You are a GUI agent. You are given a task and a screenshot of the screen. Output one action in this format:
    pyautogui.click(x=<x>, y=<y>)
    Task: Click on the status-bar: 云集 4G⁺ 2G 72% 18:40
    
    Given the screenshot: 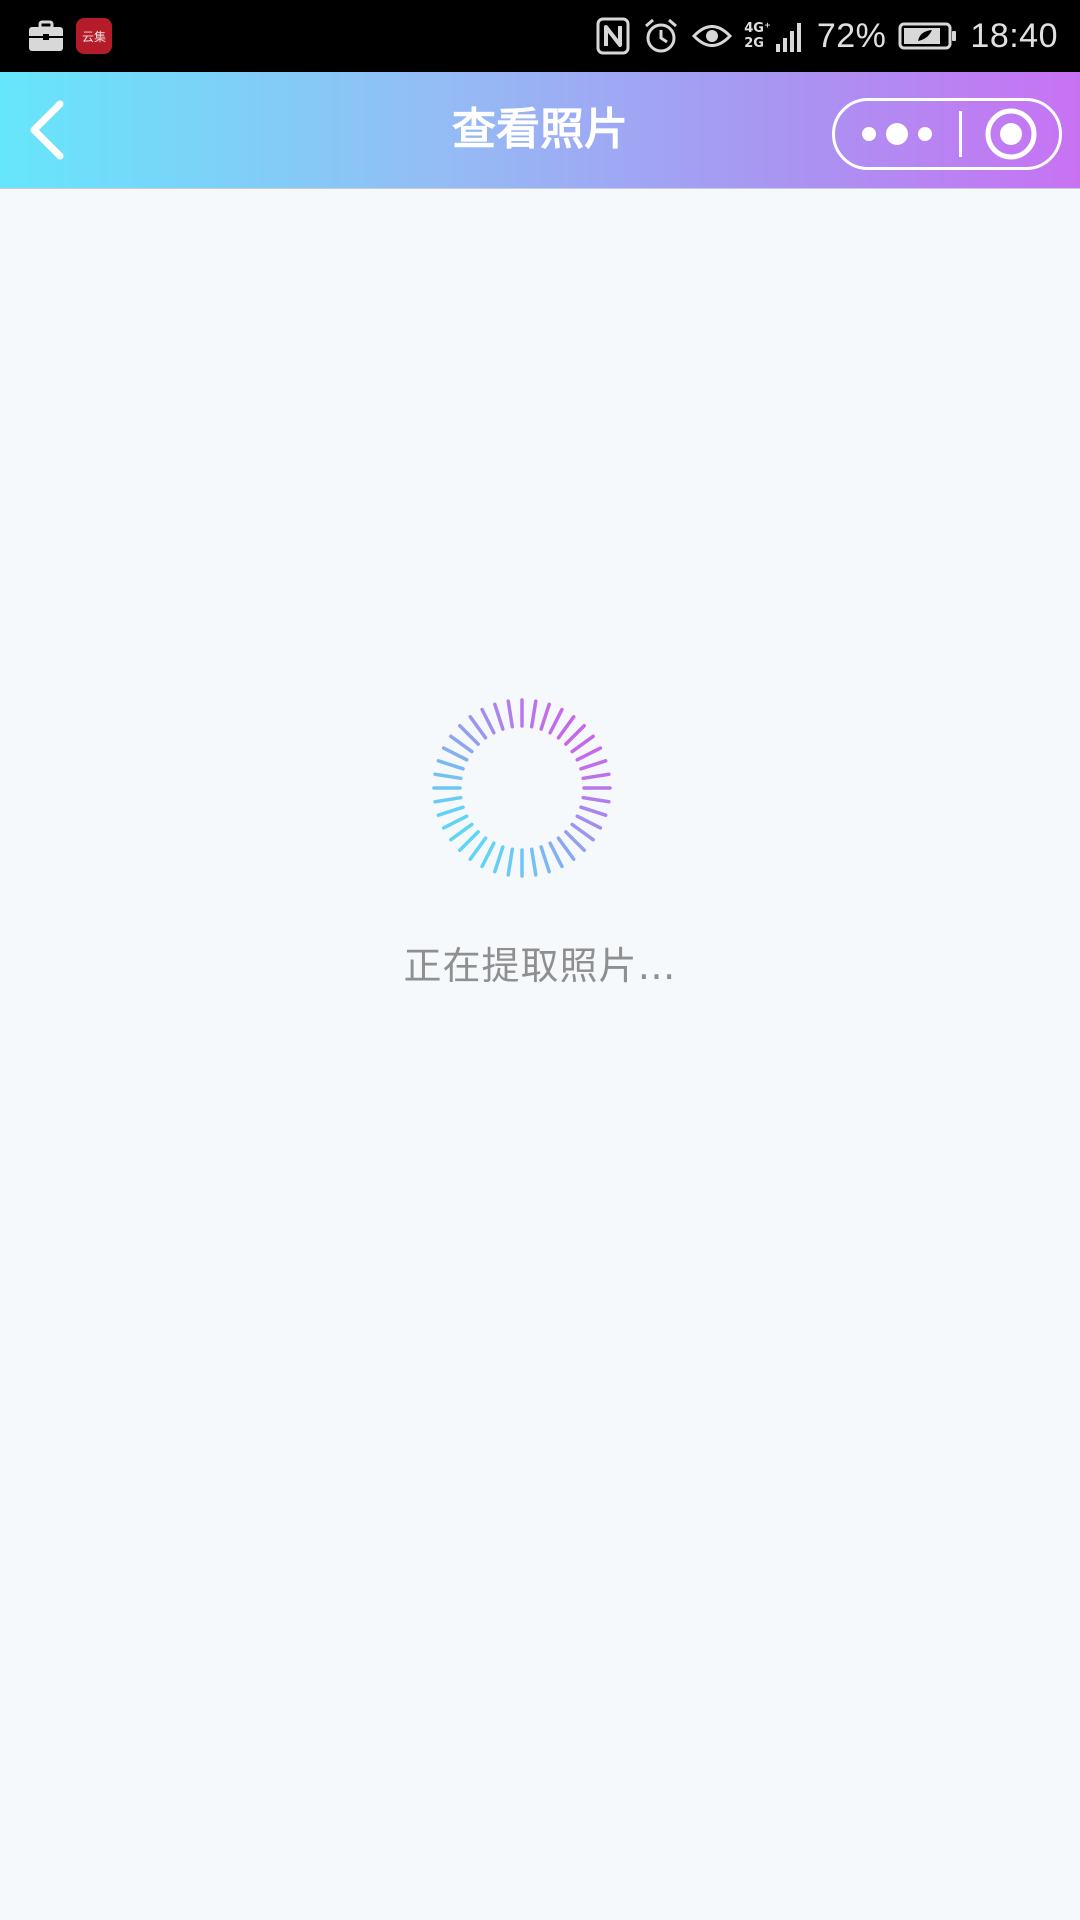 What is the action you would take?
    pyautogui.click(x=540, y=36)
    